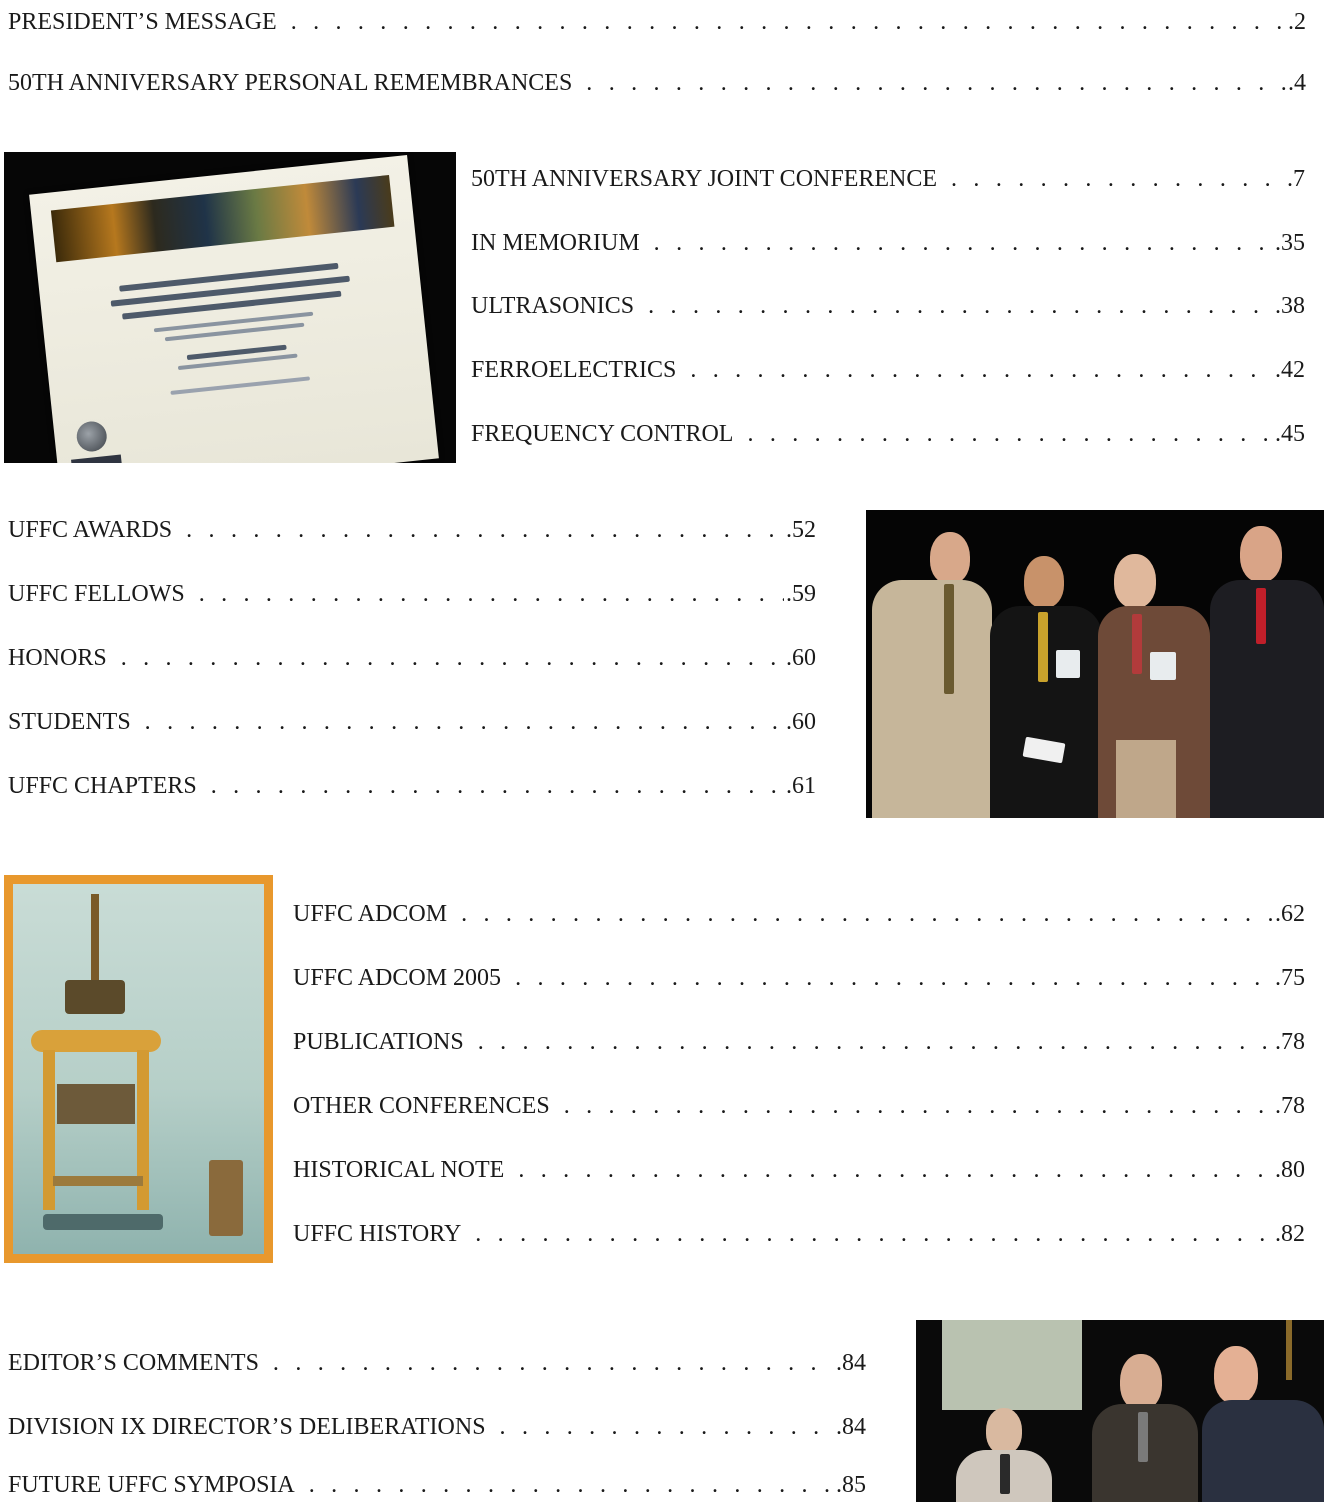 The image size is (1324, 1502). I want to click on toc-title: HISTORICAL NOTE, so click(399, 1170).